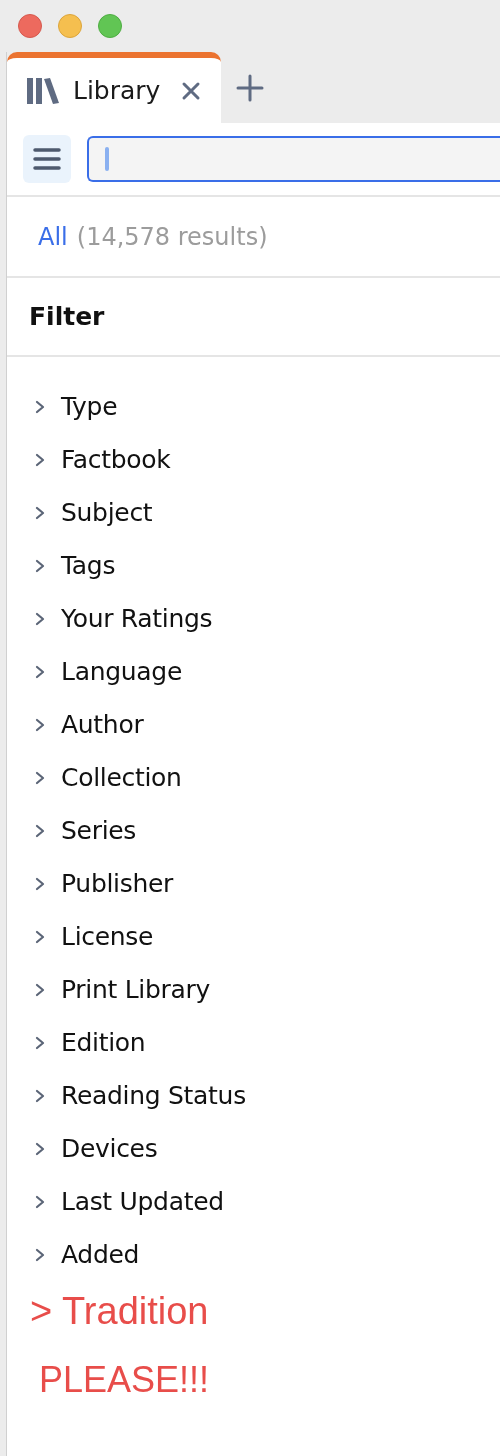 The height and width of the screenshot is (1456, 500). What do you see at coordinates (253, 1042) in the screenshot?
I see `filter-item: Edition` at bounding box center [253, 1042].